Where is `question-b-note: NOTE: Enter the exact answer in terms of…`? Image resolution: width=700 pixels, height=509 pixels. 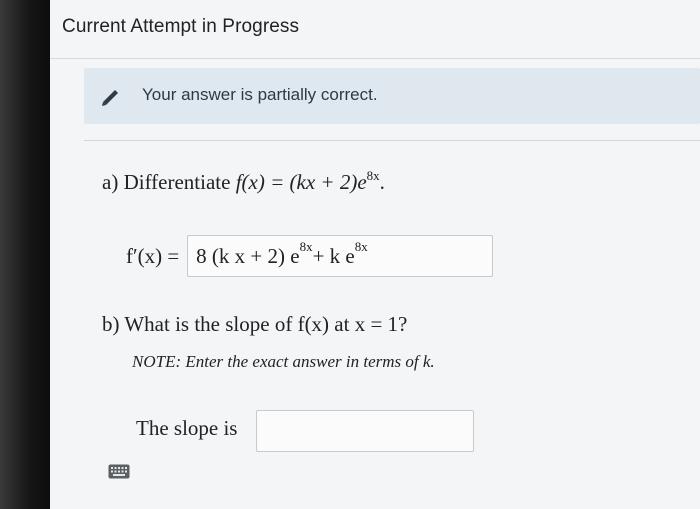 question-b-note: NOTE: Enter the exact answer in terms of… is located at coordinates (283, 361).